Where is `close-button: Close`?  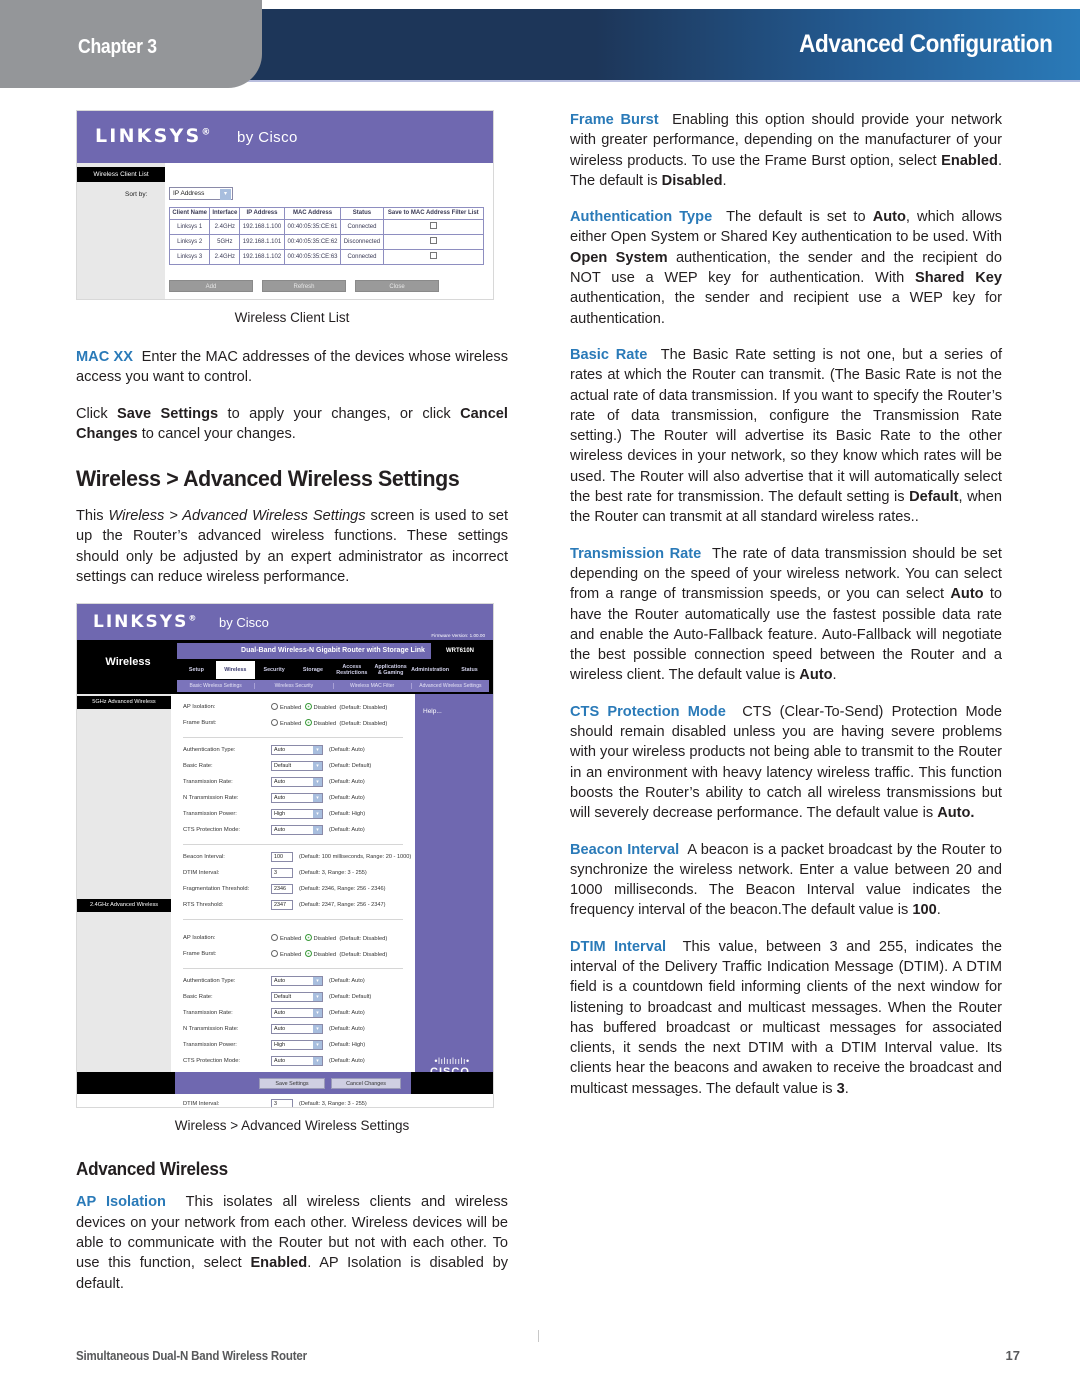 close-button: Close is located at coordinates (397, 286).